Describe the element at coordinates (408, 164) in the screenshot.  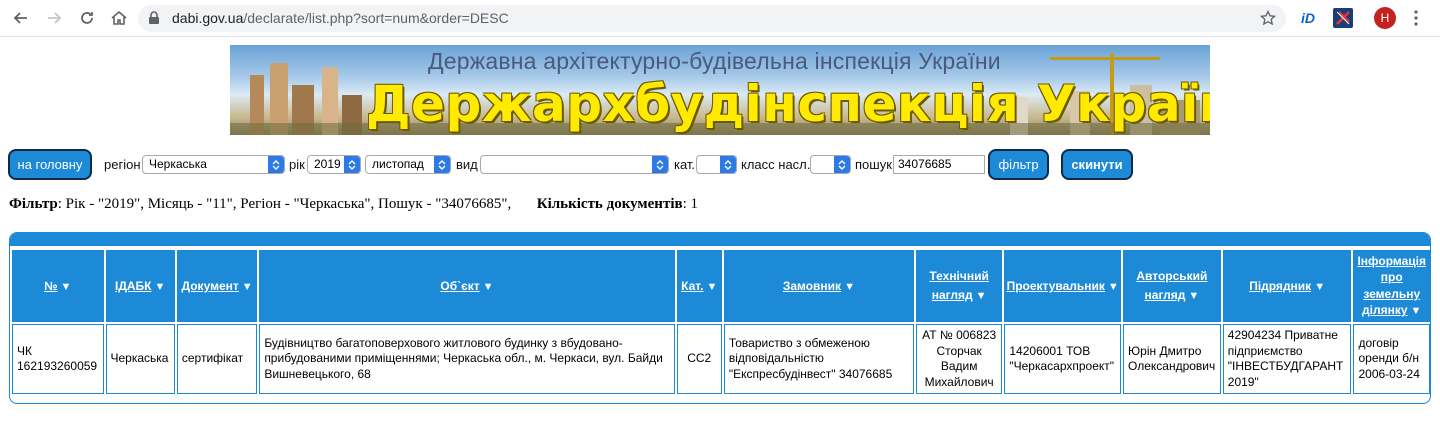
I see `month-select: листопад` at that location.